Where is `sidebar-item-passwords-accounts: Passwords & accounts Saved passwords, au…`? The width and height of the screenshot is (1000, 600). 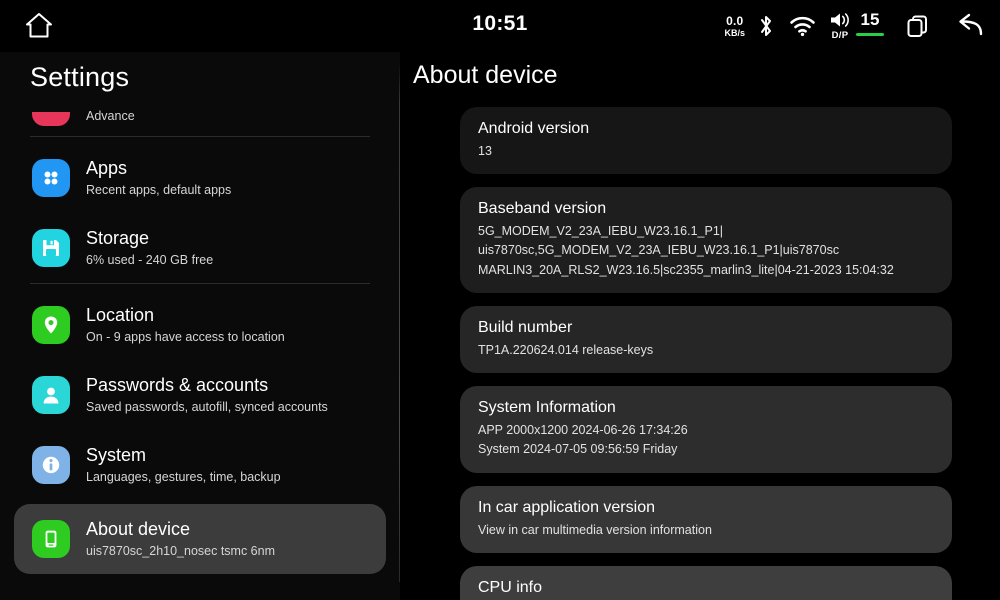 sidebar-item-passwords-accounts: Passwords & accounts Saved passwords, au… is located at coordinates (200, 395).